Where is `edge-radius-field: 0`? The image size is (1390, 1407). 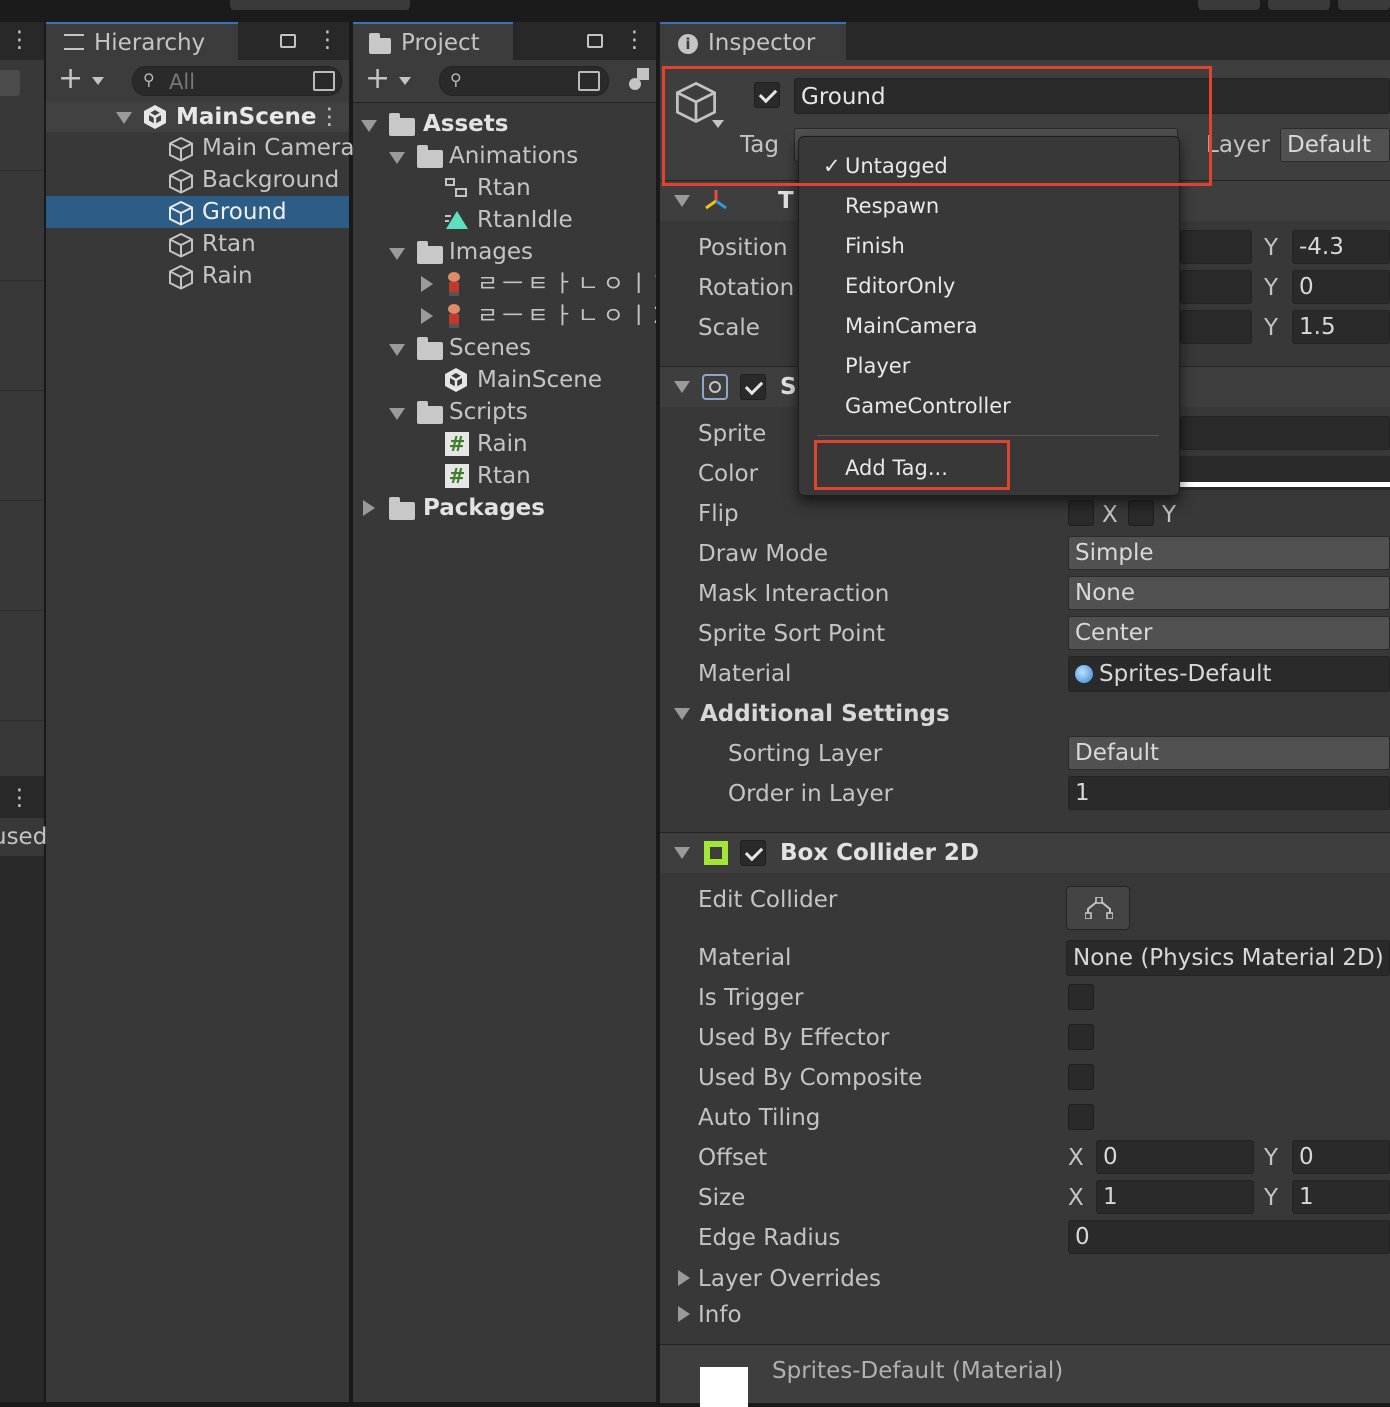
edge-radius-field: 0 is located at coordinates (1229, 1237).